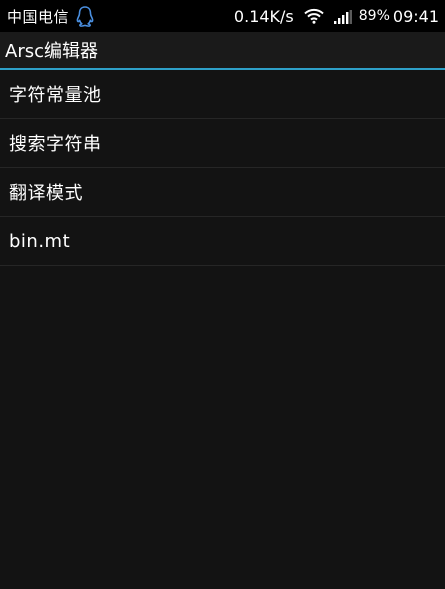 The height and width of the screenshot is (589, 445). What do you see at coordinates (46, 193) in the screenshot?
I see `menu-item-label: 翻译模式` at bounding box center [46, 193].